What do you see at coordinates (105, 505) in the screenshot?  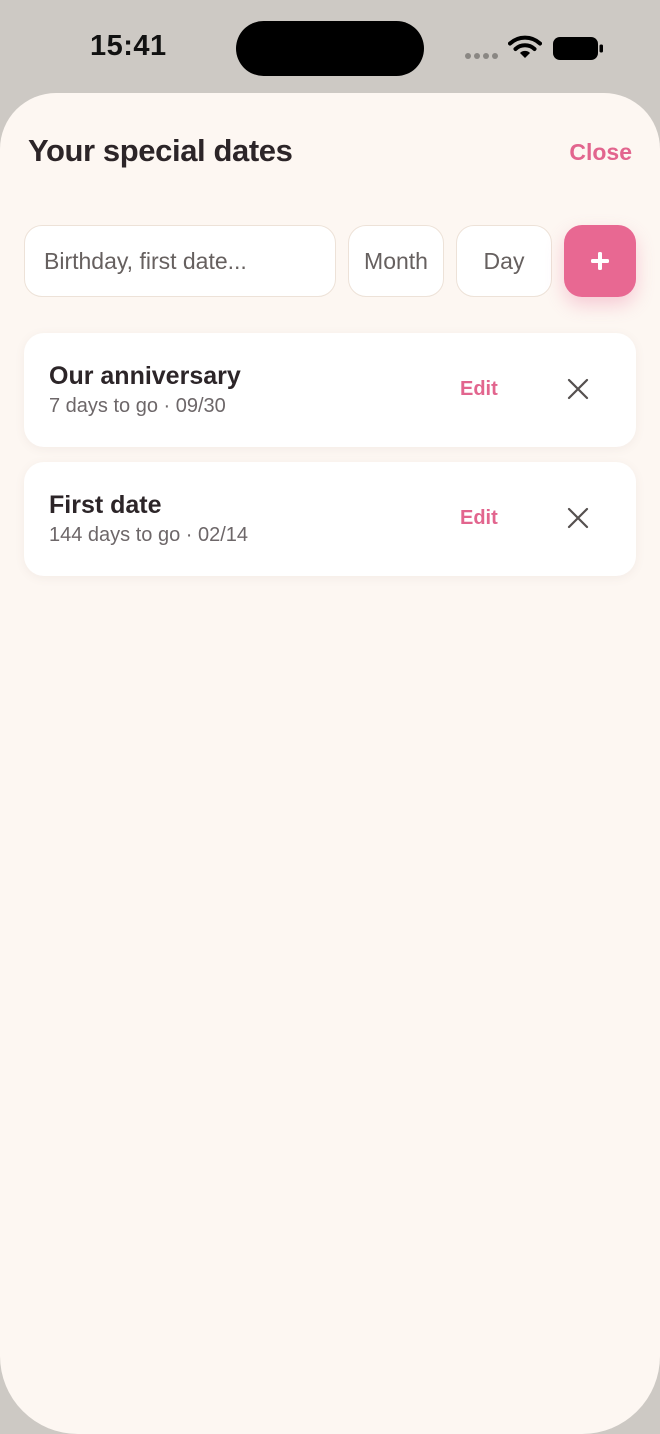 I see `date-title: First date` at bounding box center [105, 505].